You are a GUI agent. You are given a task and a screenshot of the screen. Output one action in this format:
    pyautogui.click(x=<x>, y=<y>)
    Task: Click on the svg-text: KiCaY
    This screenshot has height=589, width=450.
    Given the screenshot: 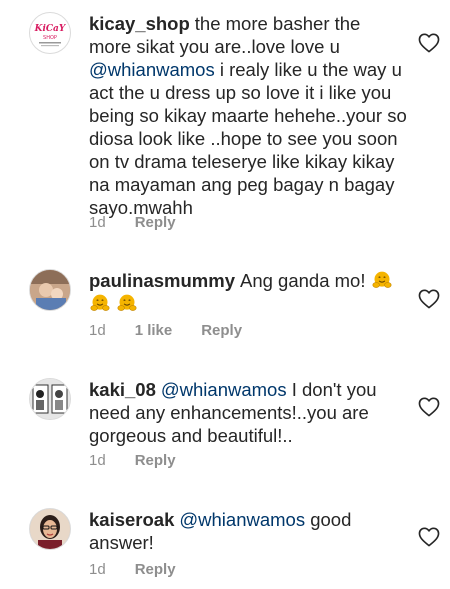 What is the action you would take?
    pyautogui.click(x=50, y=29)
    